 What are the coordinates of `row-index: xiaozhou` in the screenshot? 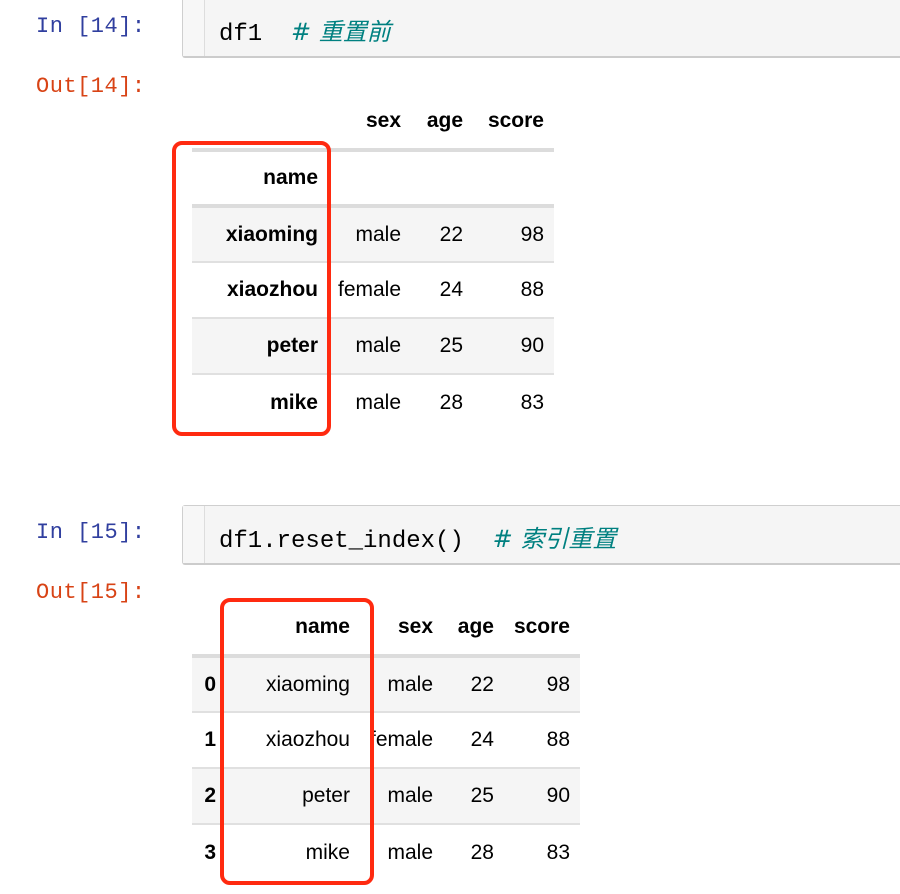 It's located at (272, 289).